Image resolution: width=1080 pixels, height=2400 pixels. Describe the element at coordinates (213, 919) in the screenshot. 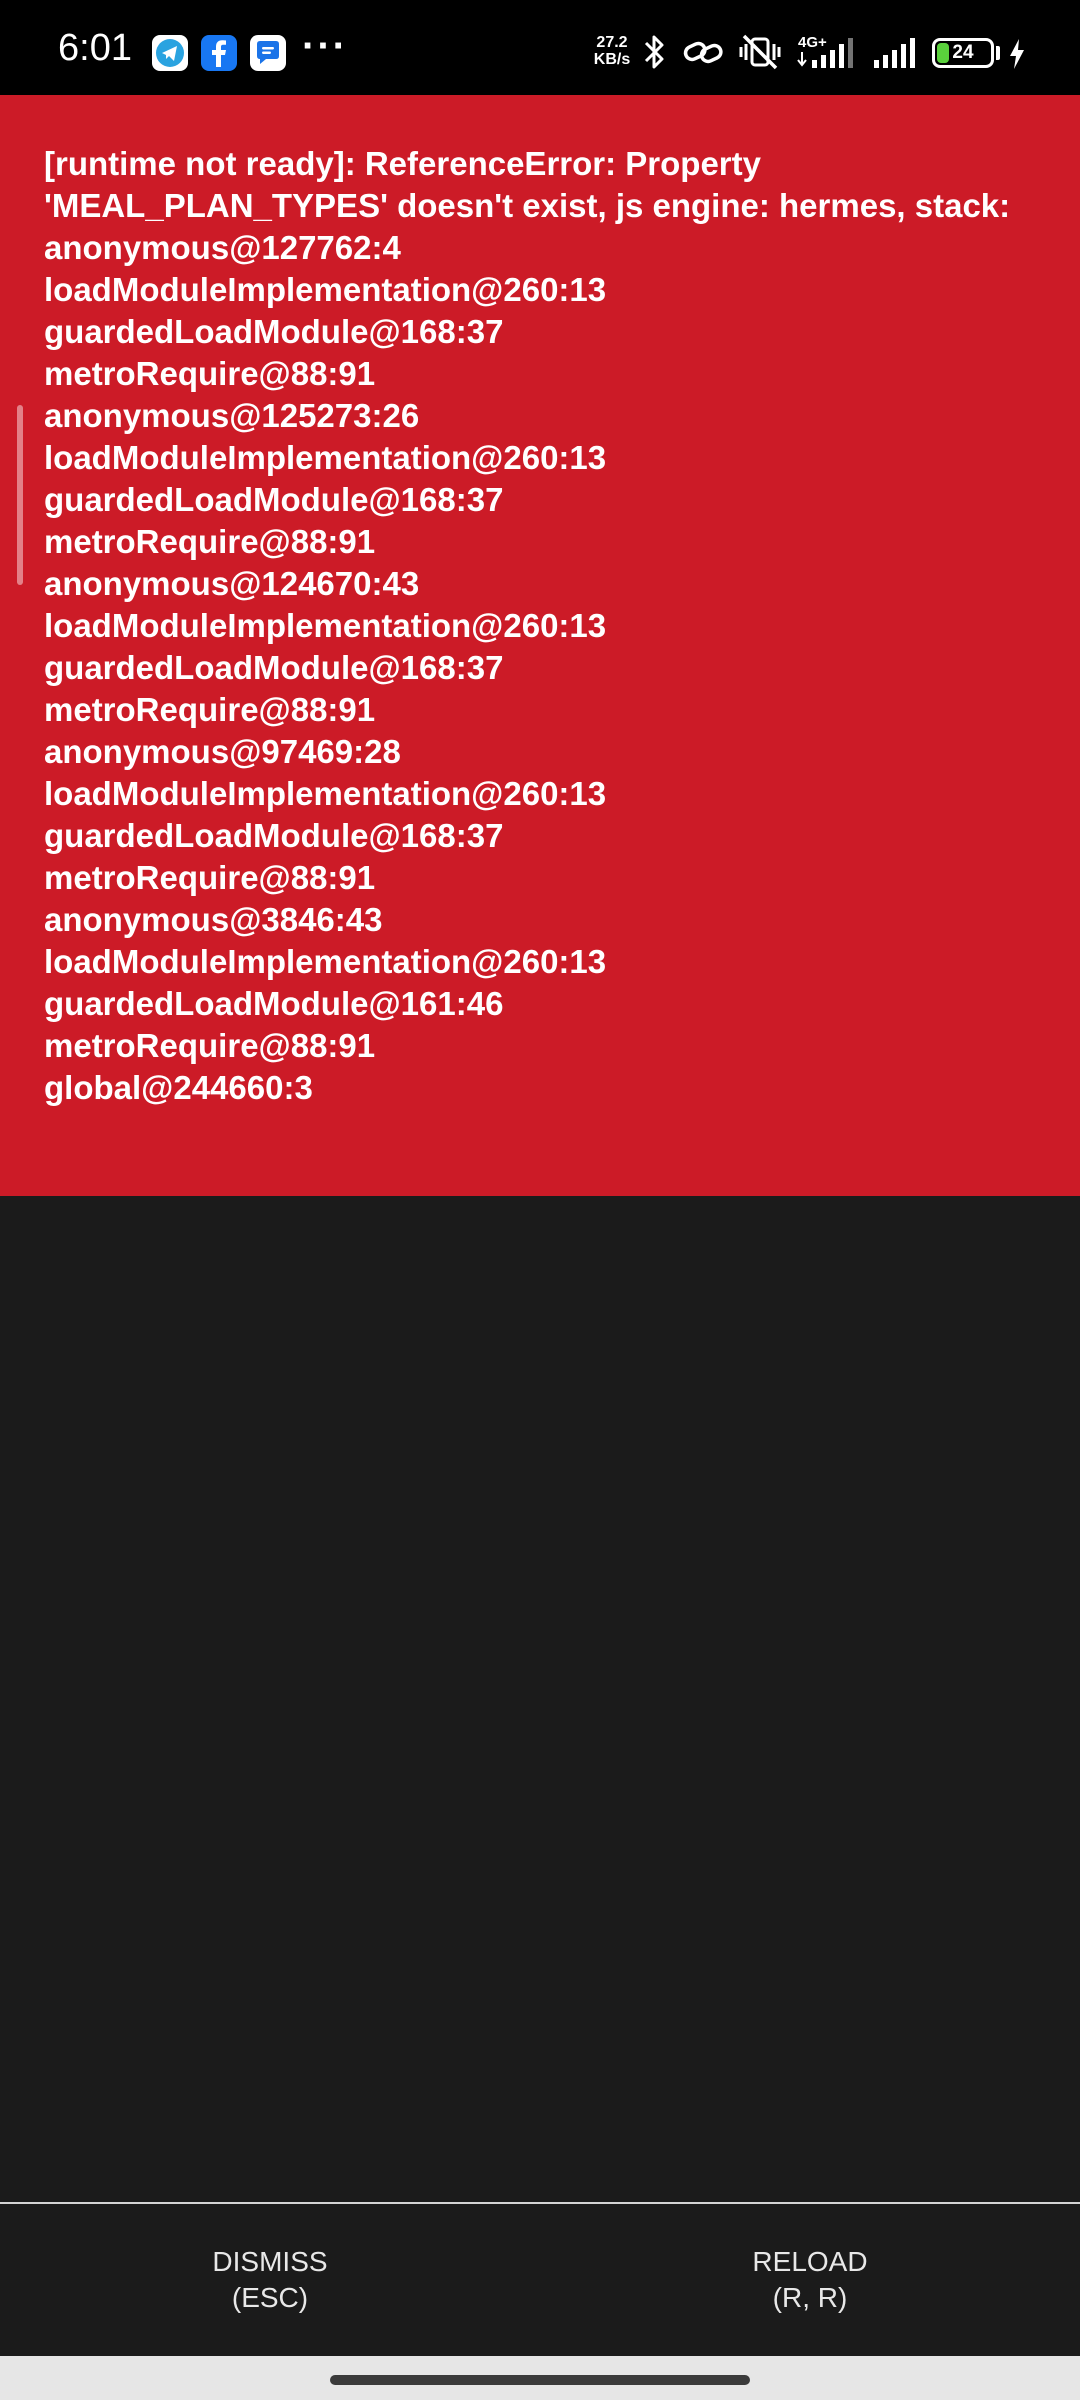

I see `error-line: anonymous@3846:43` at that location.